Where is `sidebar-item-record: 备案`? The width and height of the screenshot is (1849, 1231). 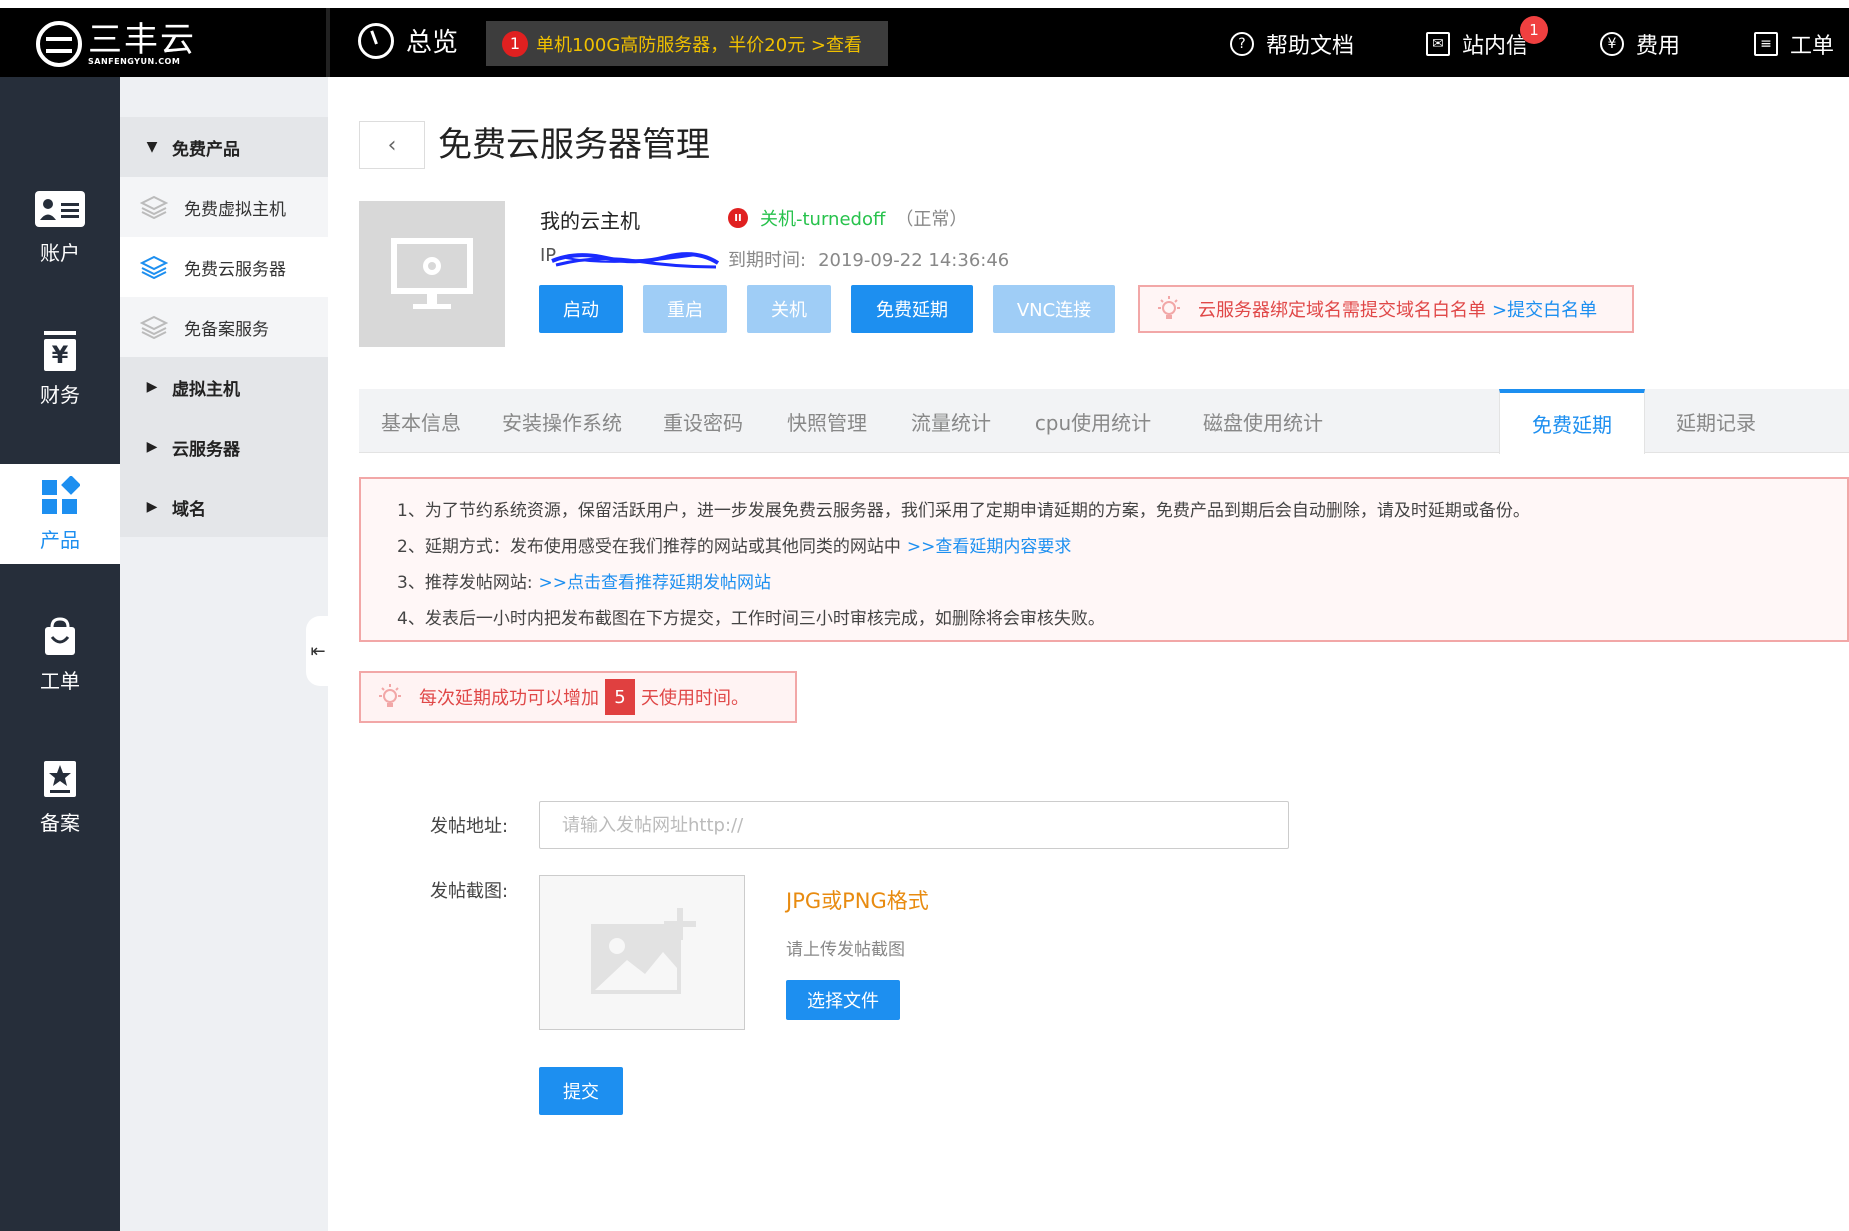
sidebar-item-record: 备案 is located at coordinates (60, 797).